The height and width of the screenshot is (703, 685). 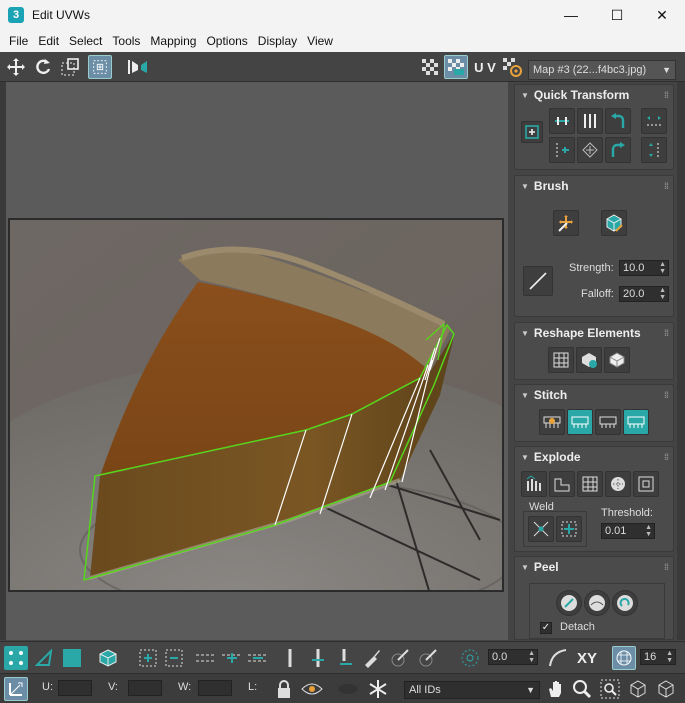 What do you see at coordinates (608, 422) in the screenshot?
I see `stitch-average-icon` at bounding box center [608, 422].